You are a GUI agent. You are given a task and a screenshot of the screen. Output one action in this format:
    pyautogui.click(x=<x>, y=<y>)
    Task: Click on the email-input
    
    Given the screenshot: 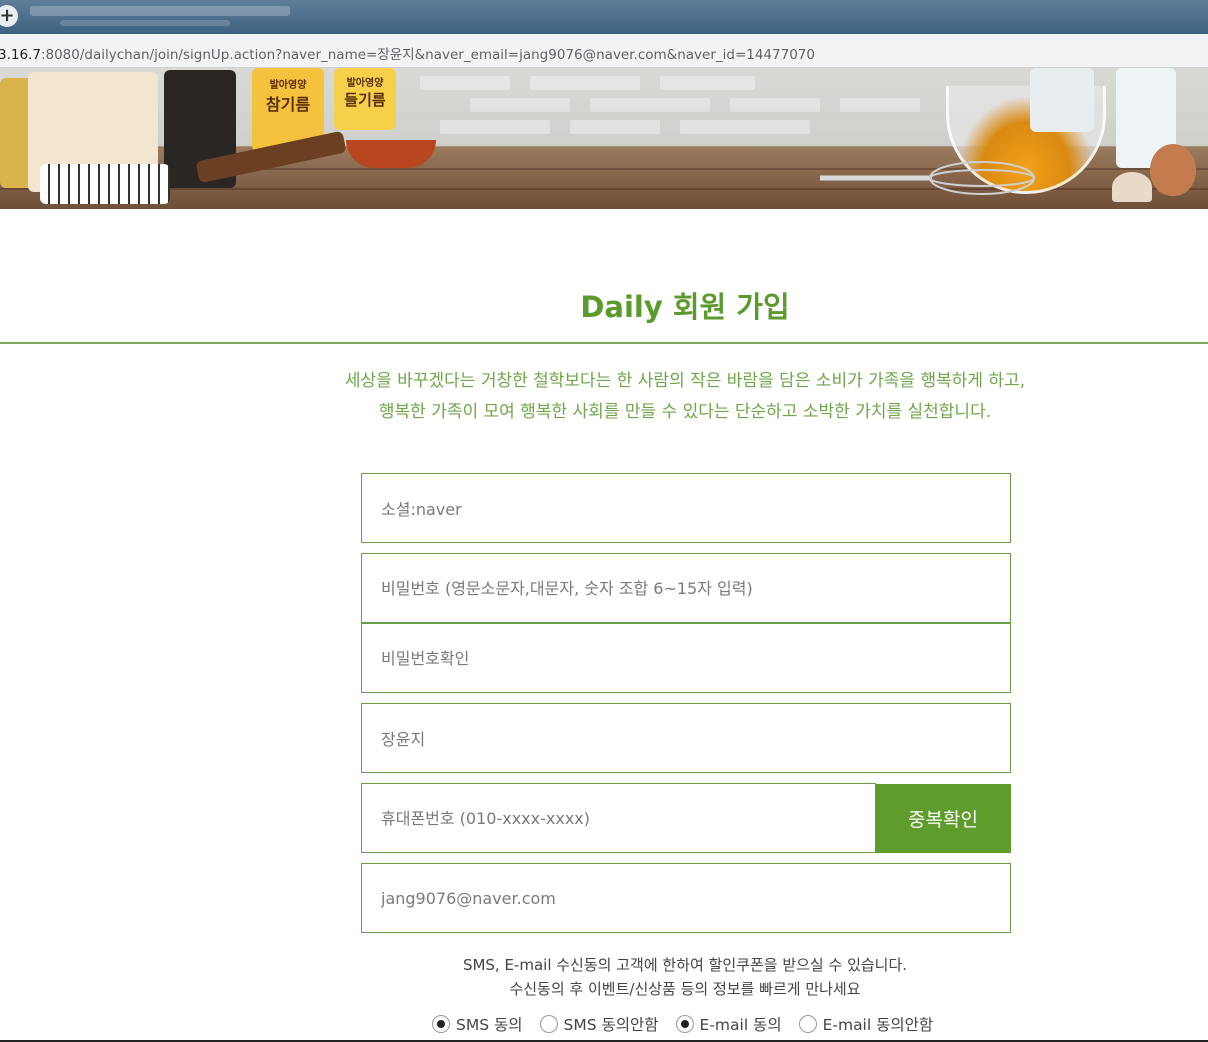 What is the action you would take?
    pyautogui.click(x=695, y=898)
    